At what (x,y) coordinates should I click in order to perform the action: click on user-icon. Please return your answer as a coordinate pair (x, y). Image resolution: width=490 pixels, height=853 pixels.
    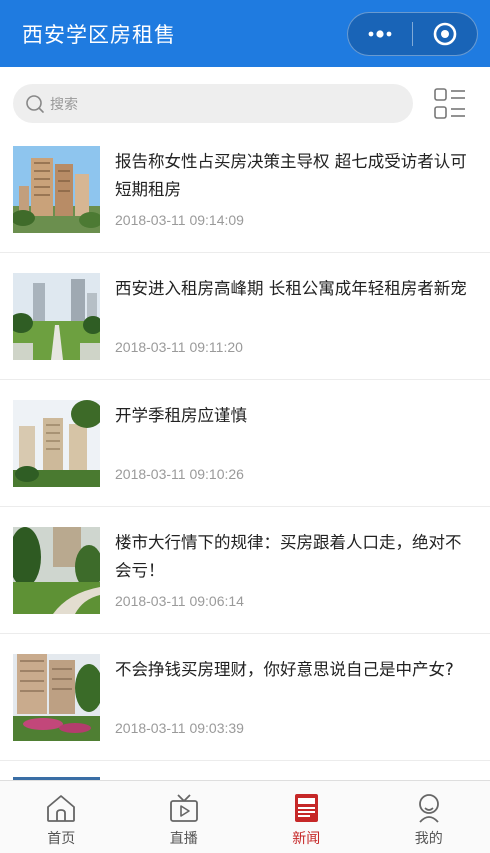
    Looking at the image, I should click on (428, 808).